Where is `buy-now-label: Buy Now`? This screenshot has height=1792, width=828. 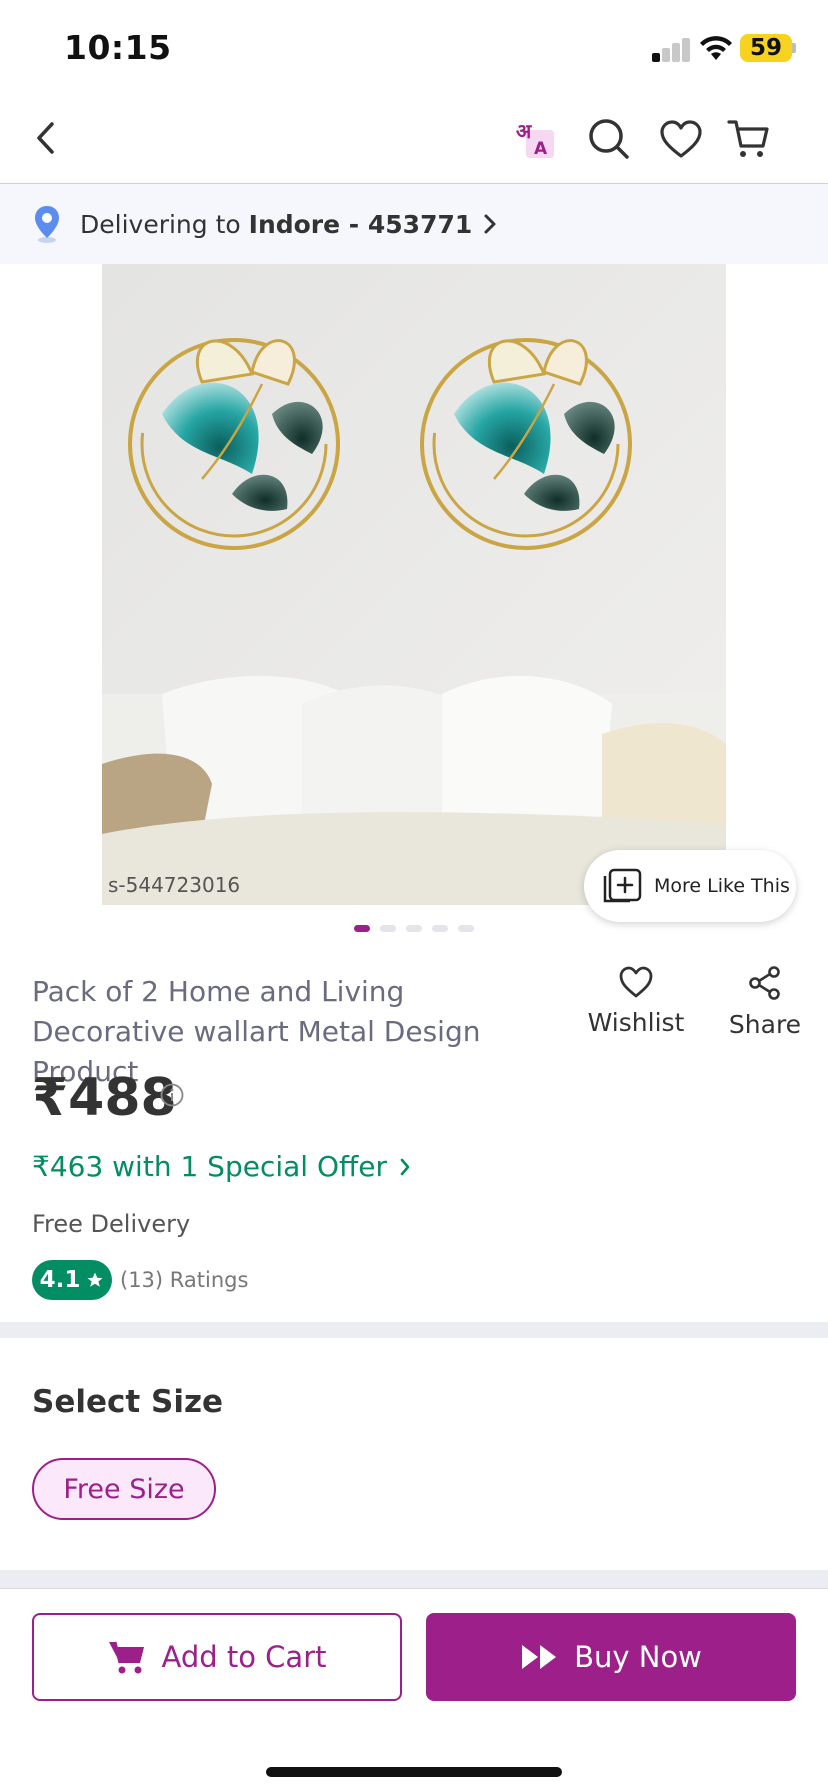
buy-now-label: Buy Now is located at coordinates (638, 1657).